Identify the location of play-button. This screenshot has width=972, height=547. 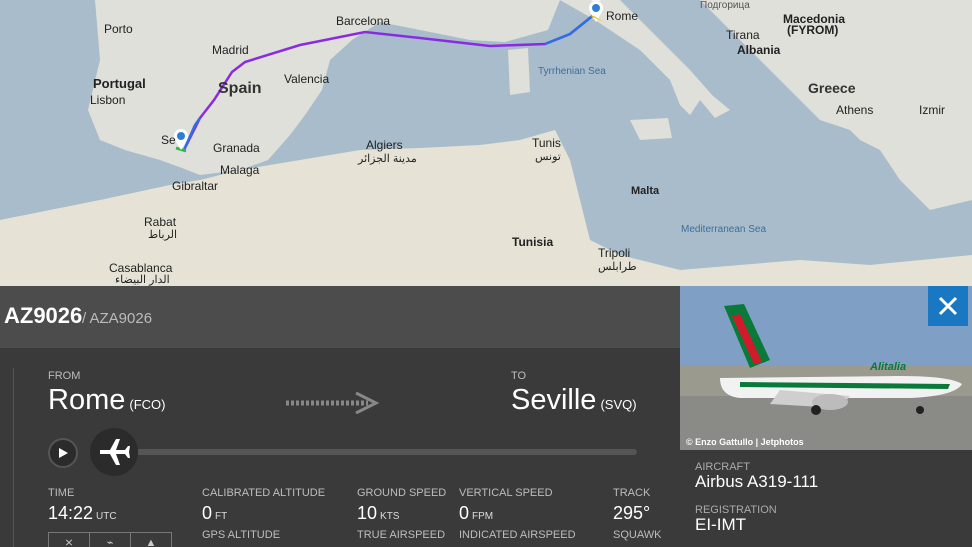
(63, 453).